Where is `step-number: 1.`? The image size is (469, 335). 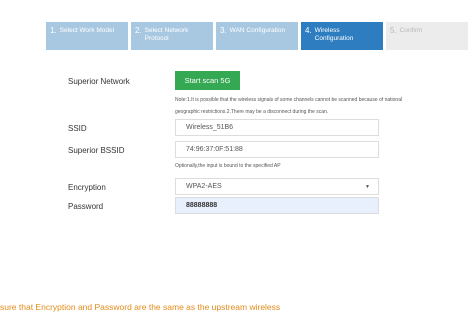
step-number: 1. is located at coordinates (53, 30).